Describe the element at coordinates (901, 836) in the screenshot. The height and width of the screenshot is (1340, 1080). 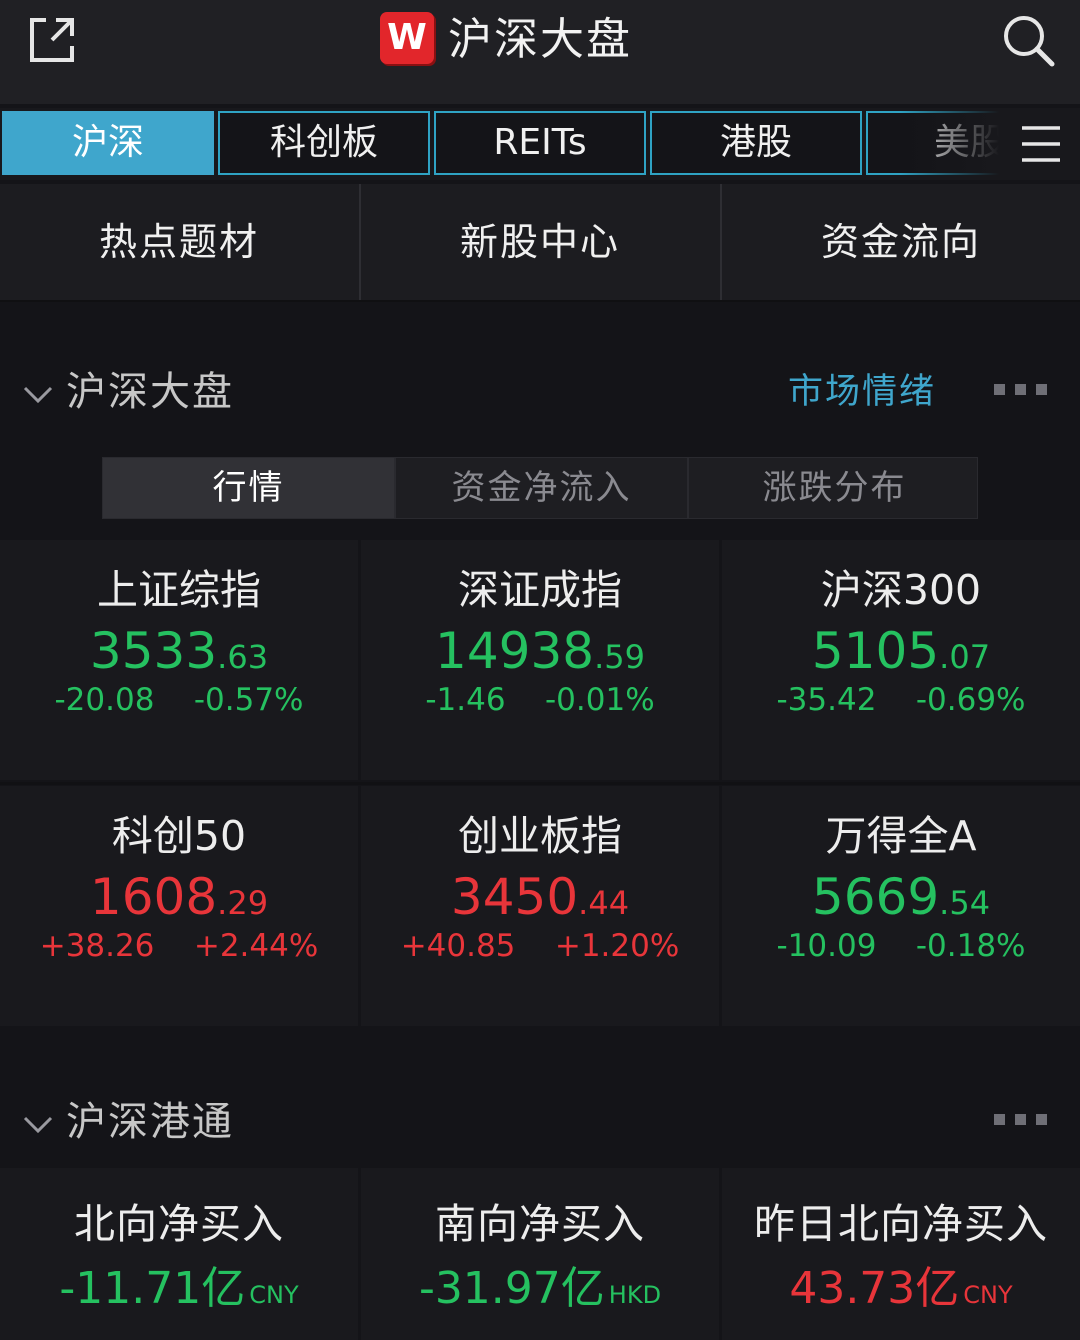
I see `index-name: 万得全A` at that location.